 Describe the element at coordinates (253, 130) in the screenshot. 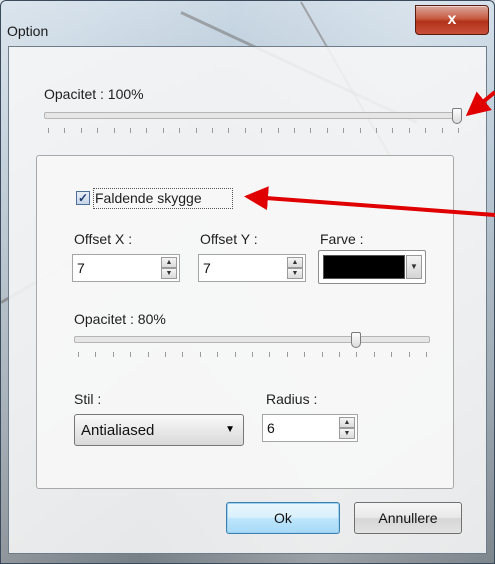

I see `opacity-slider-ticks` at that location.